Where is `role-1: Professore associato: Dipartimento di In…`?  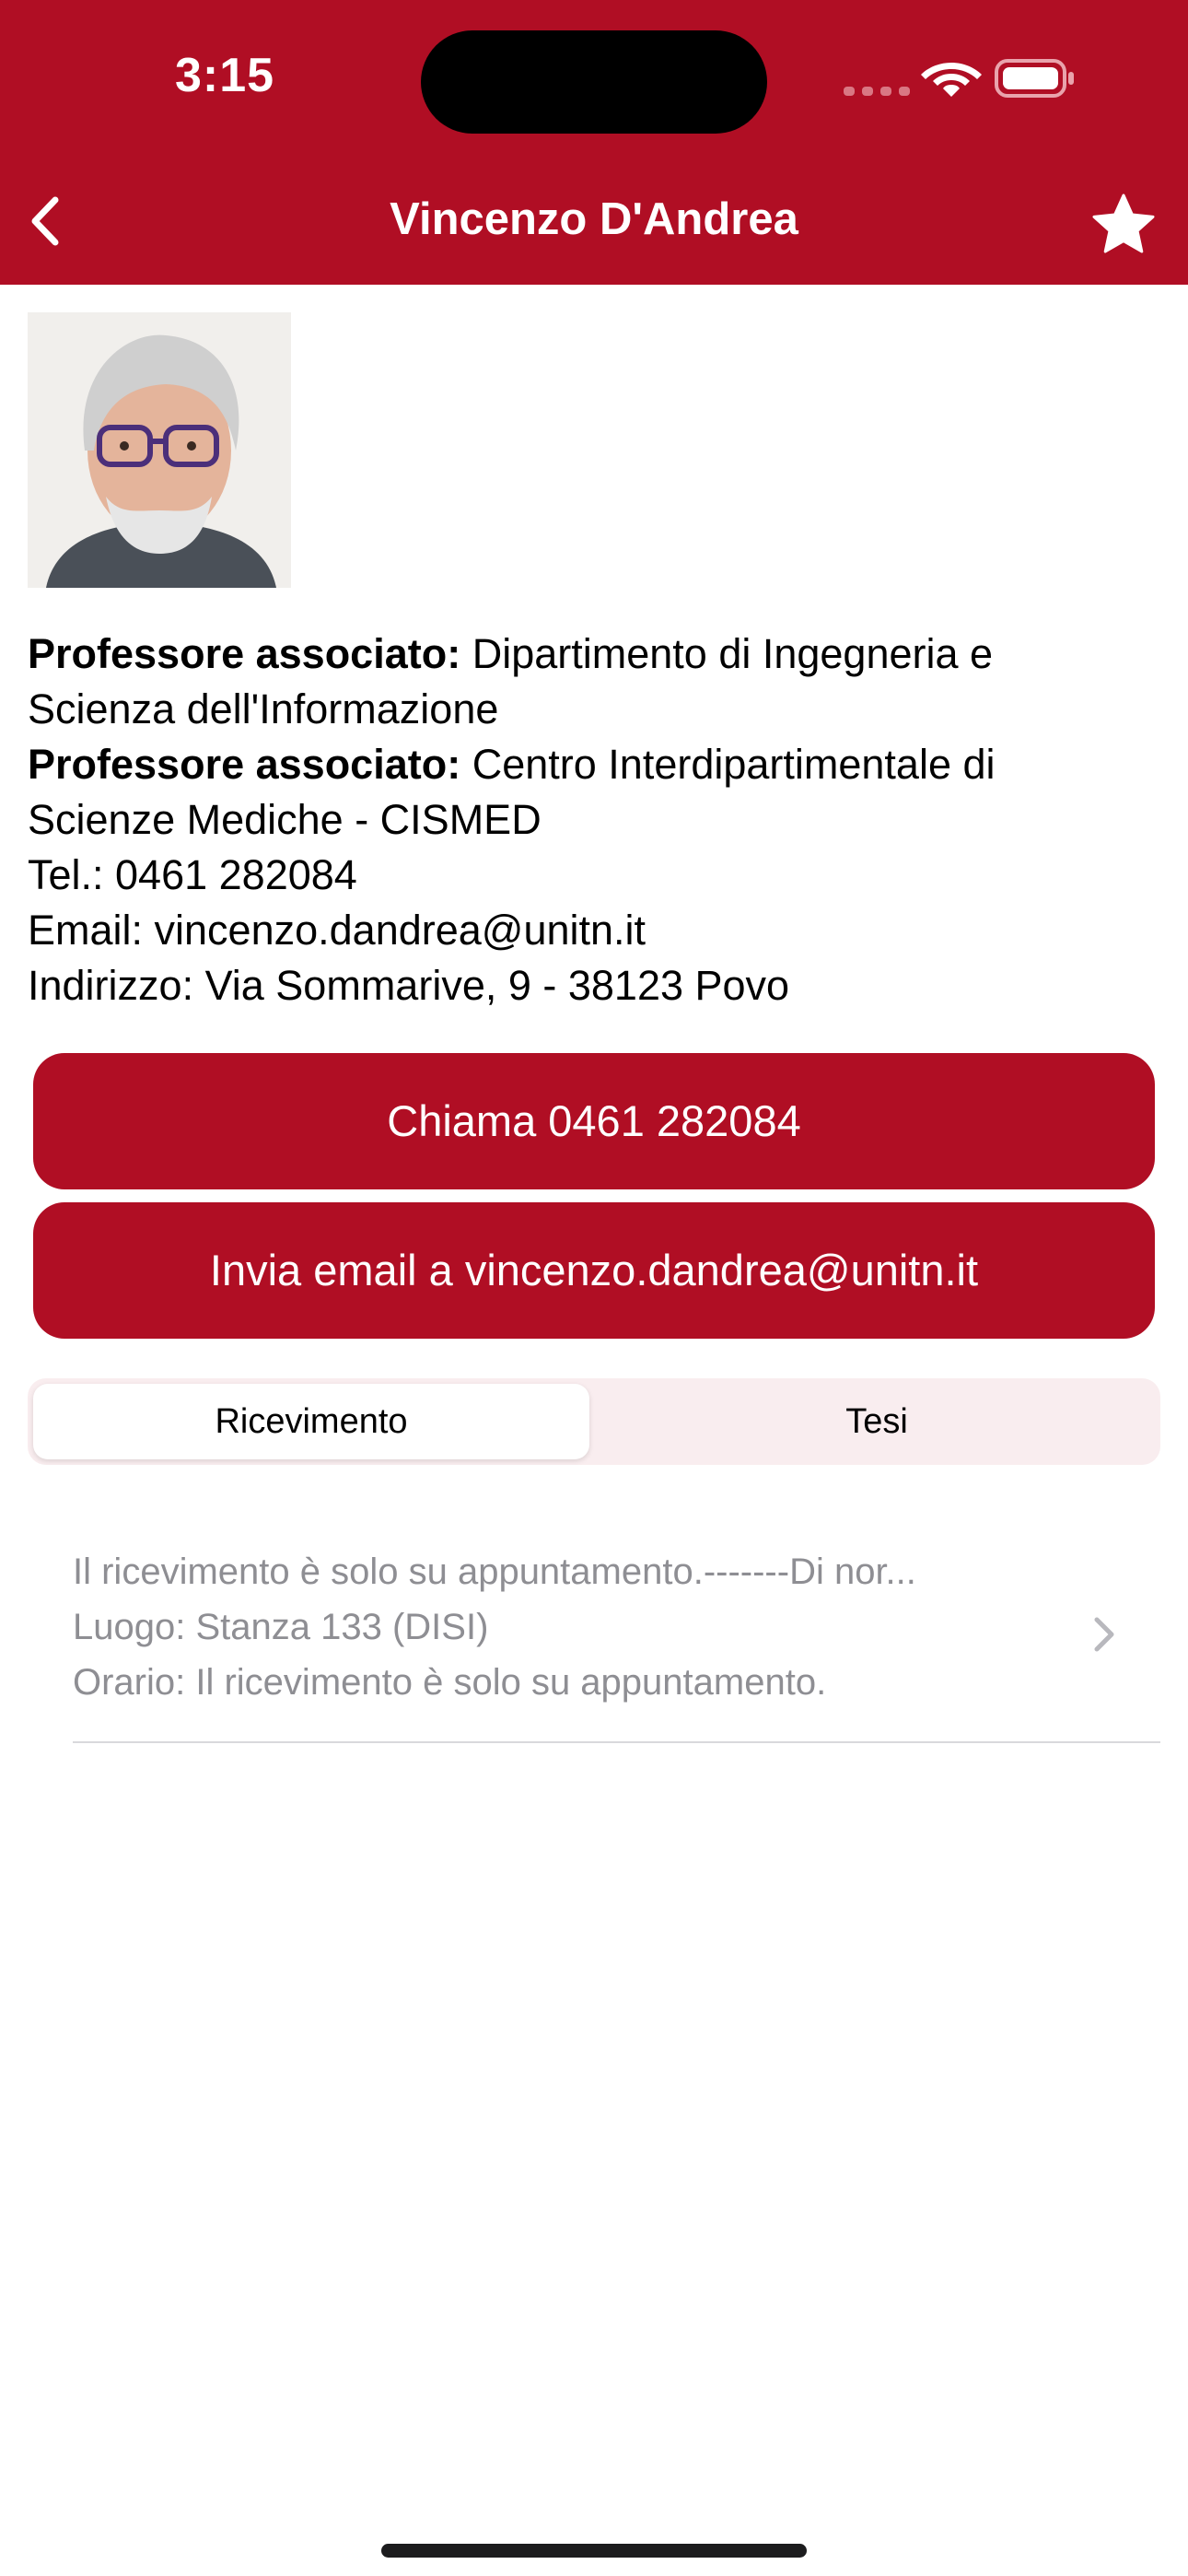 role-1: Professore associato: Dipartimento di In… is located at coordinates (594, 654).